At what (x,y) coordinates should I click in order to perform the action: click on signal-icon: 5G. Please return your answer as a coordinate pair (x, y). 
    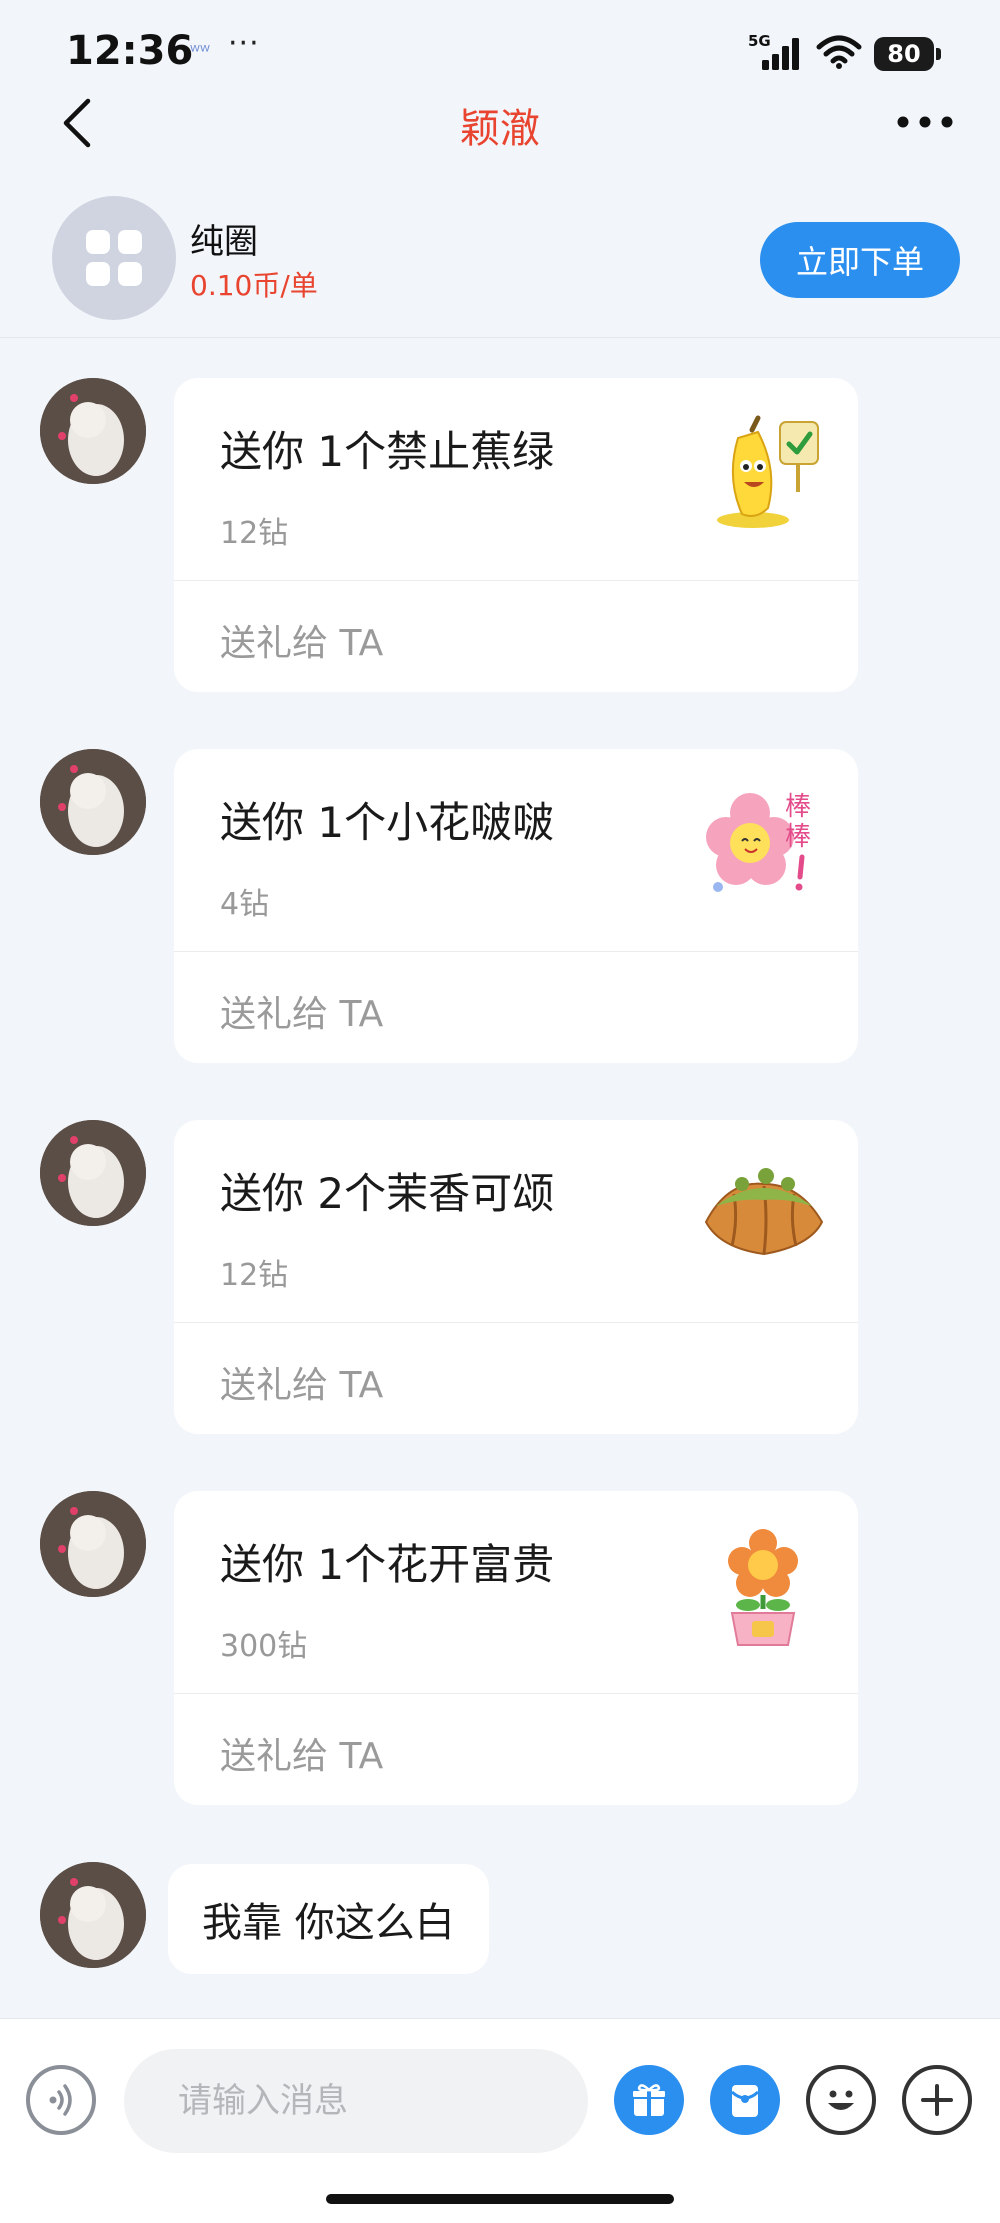
    Looking at the image, I should click on (776, 52).